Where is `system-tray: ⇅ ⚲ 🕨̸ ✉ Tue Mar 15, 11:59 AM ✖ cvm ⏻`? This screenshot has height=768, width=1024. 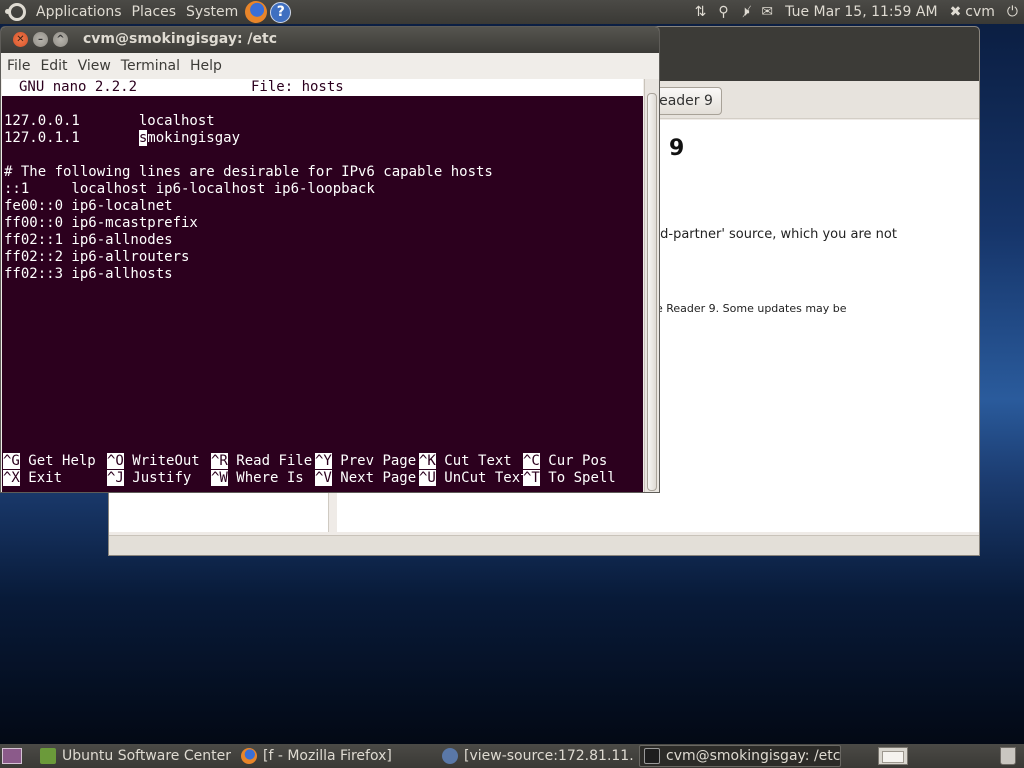 system-tray: ⇅ ⚲ 🕨̸ ✉ Tue Mar 15, 11:59 AM ✖ cvm ⏻ is located at coordinates (850, 12).